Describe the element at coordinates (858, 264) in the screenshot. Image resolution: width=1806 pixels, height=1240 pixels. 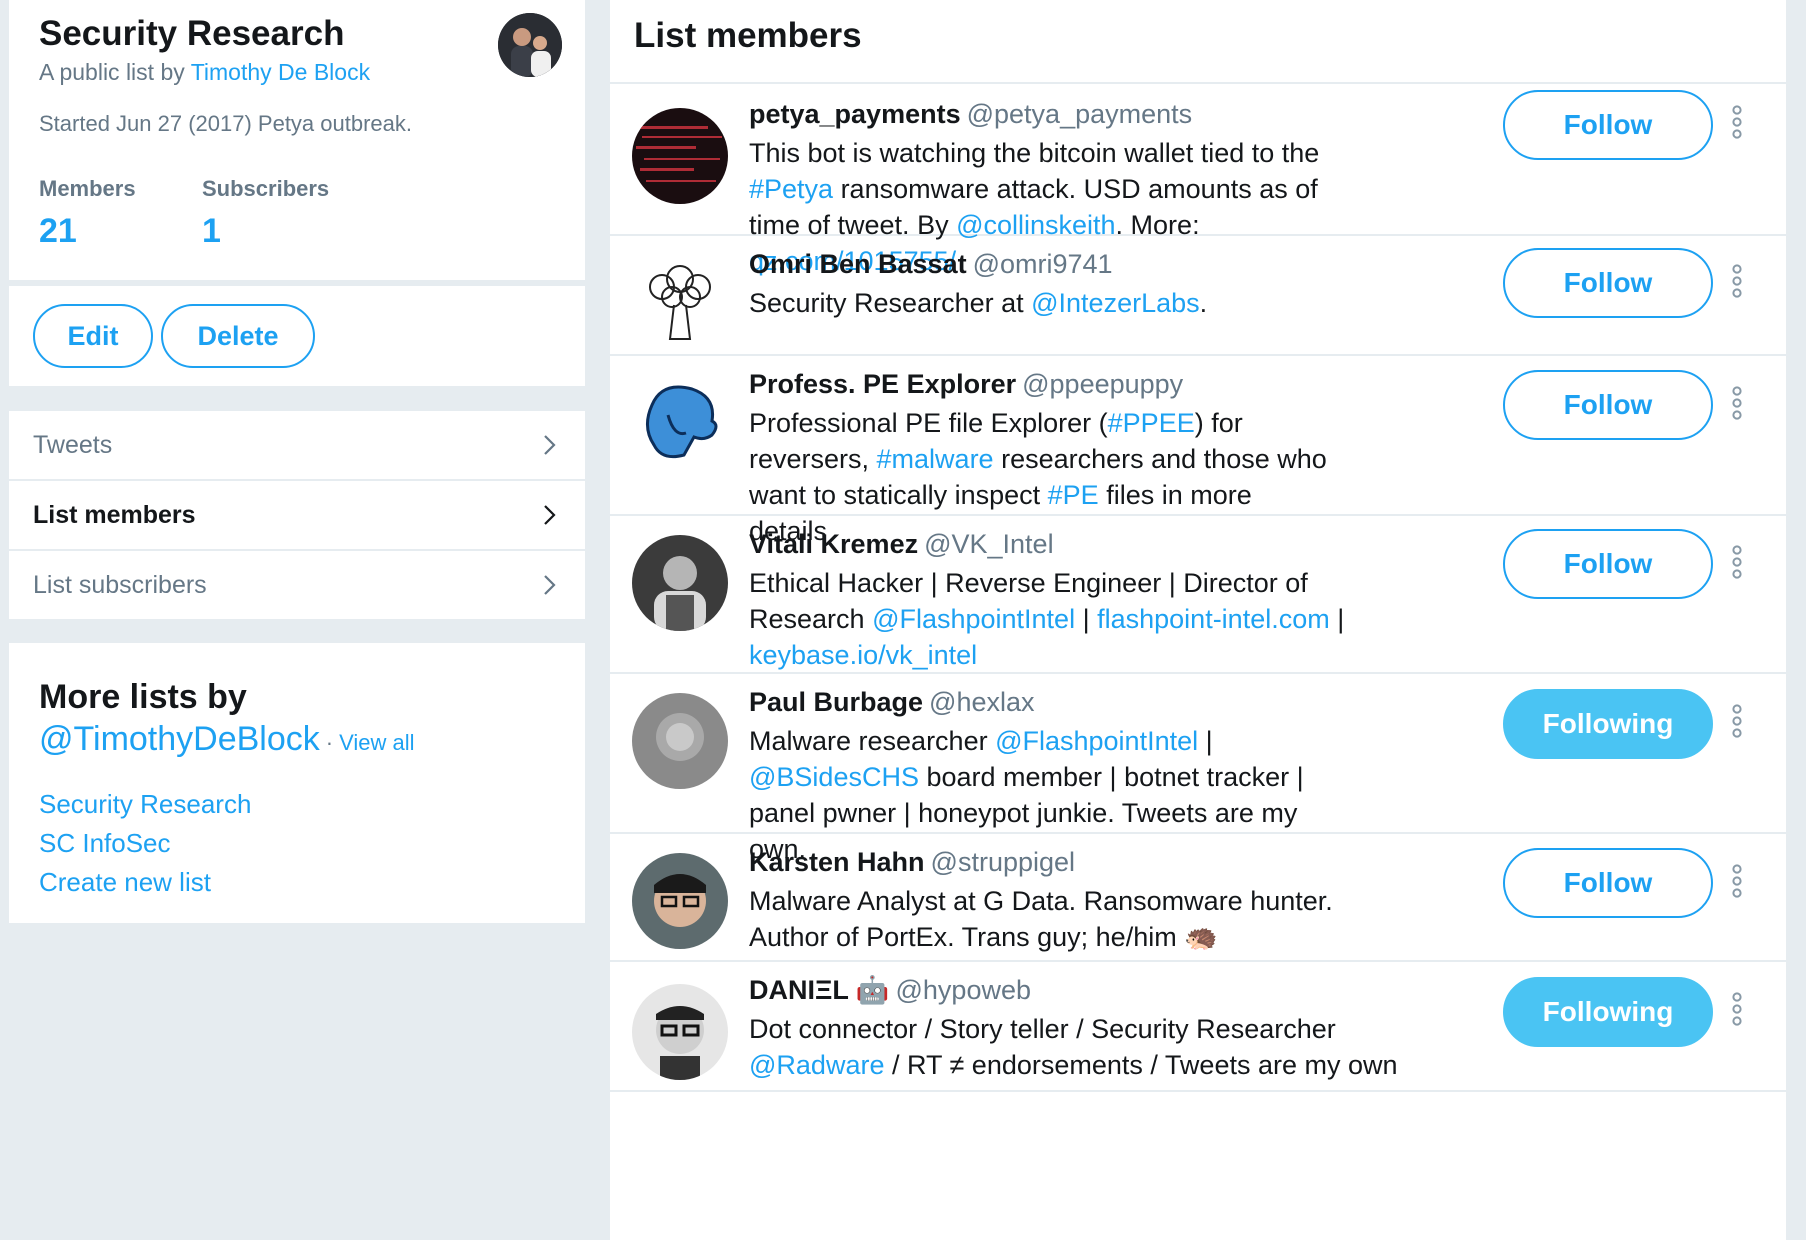
I see `member-name: Omri Ben Bassat` at that location.